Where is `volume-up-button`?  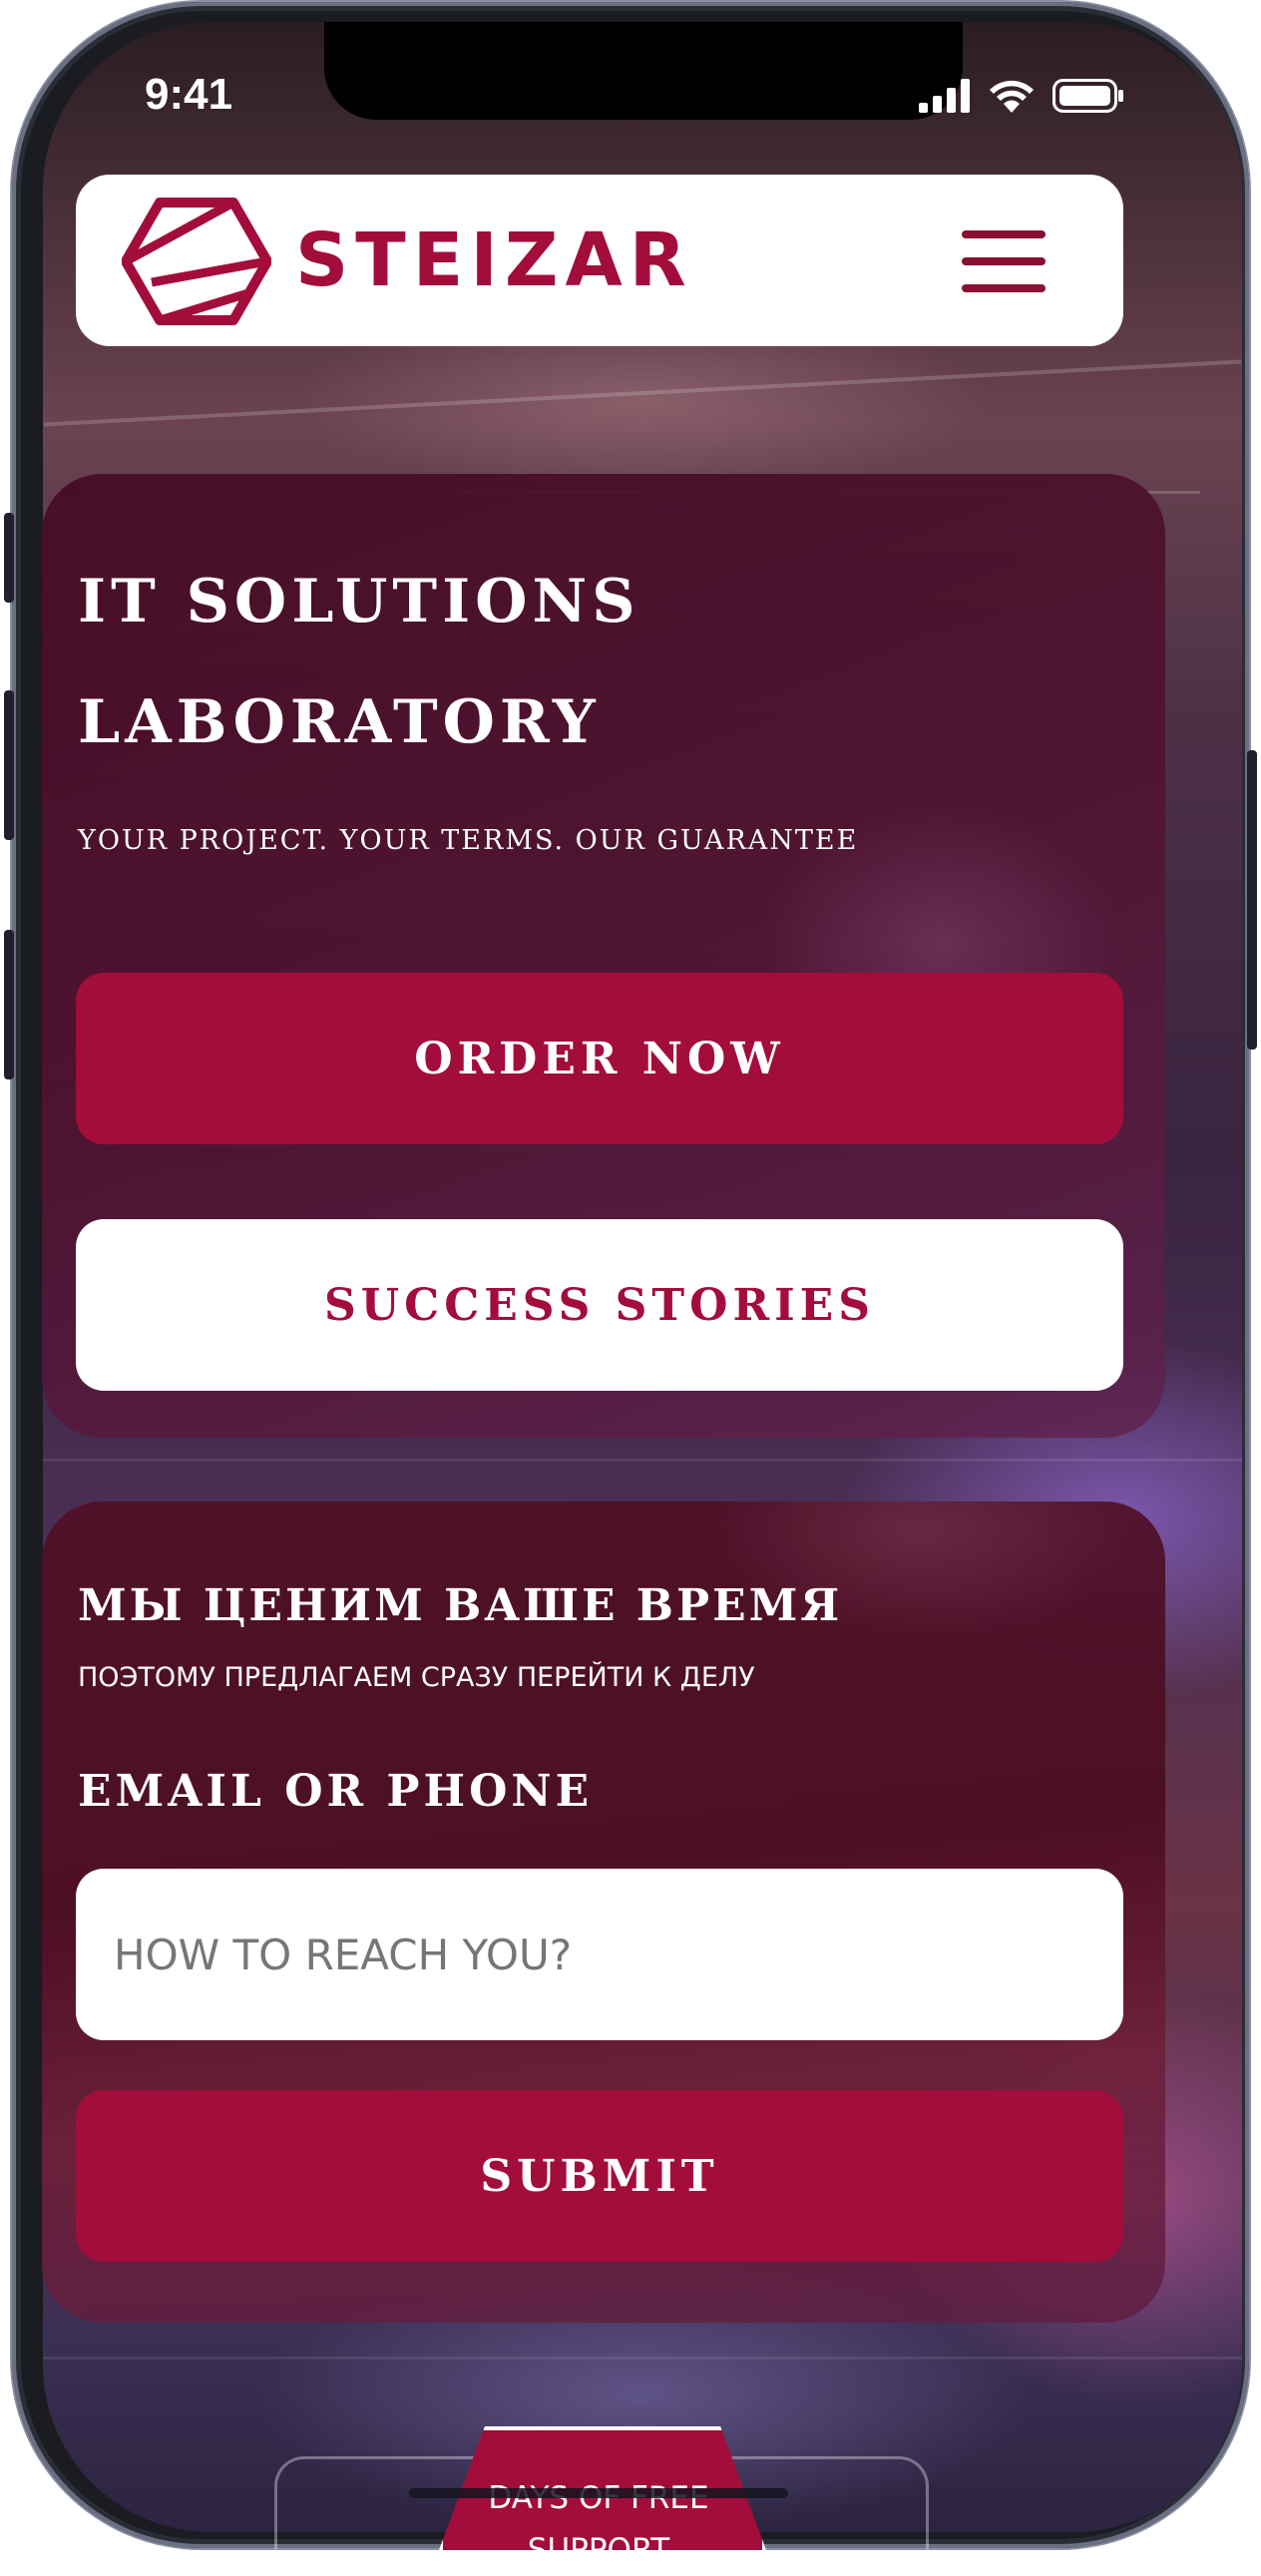
volume-up-button is located at coordinates (9, 765).